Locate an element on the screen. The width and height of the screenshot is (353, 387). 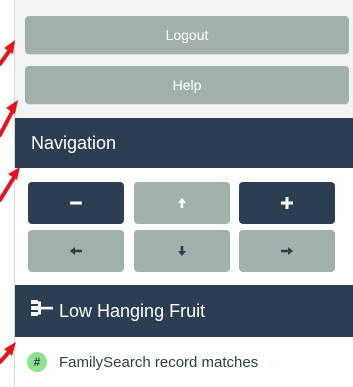
list-item-label: FamilySearch record matches is located at coordinates (159, 362).